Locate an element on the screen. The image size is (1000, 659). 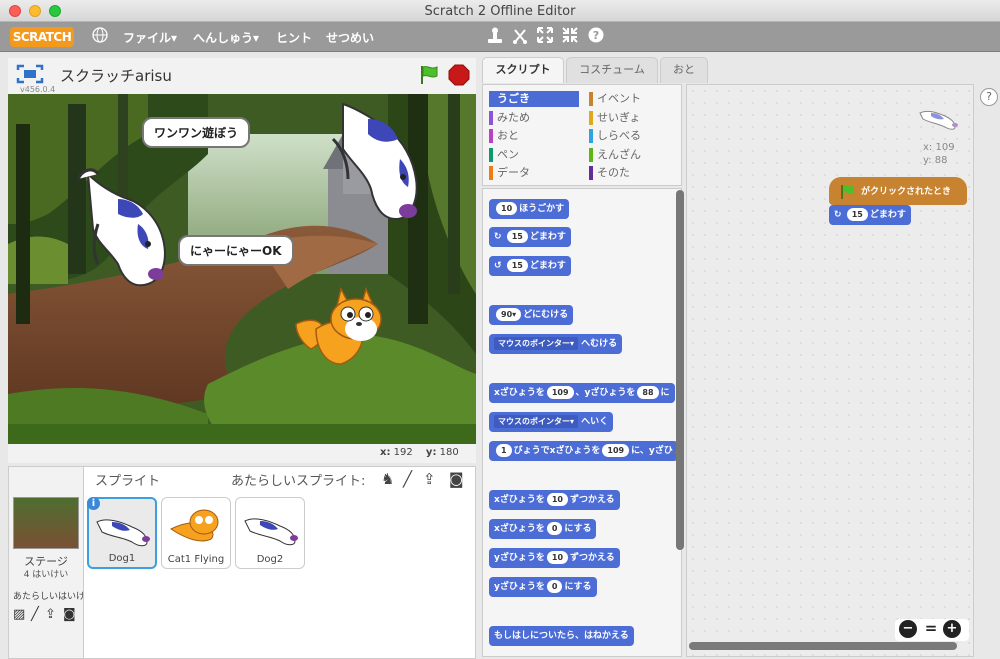
zoom-controls: − = + is located at coordinates (932, 630).